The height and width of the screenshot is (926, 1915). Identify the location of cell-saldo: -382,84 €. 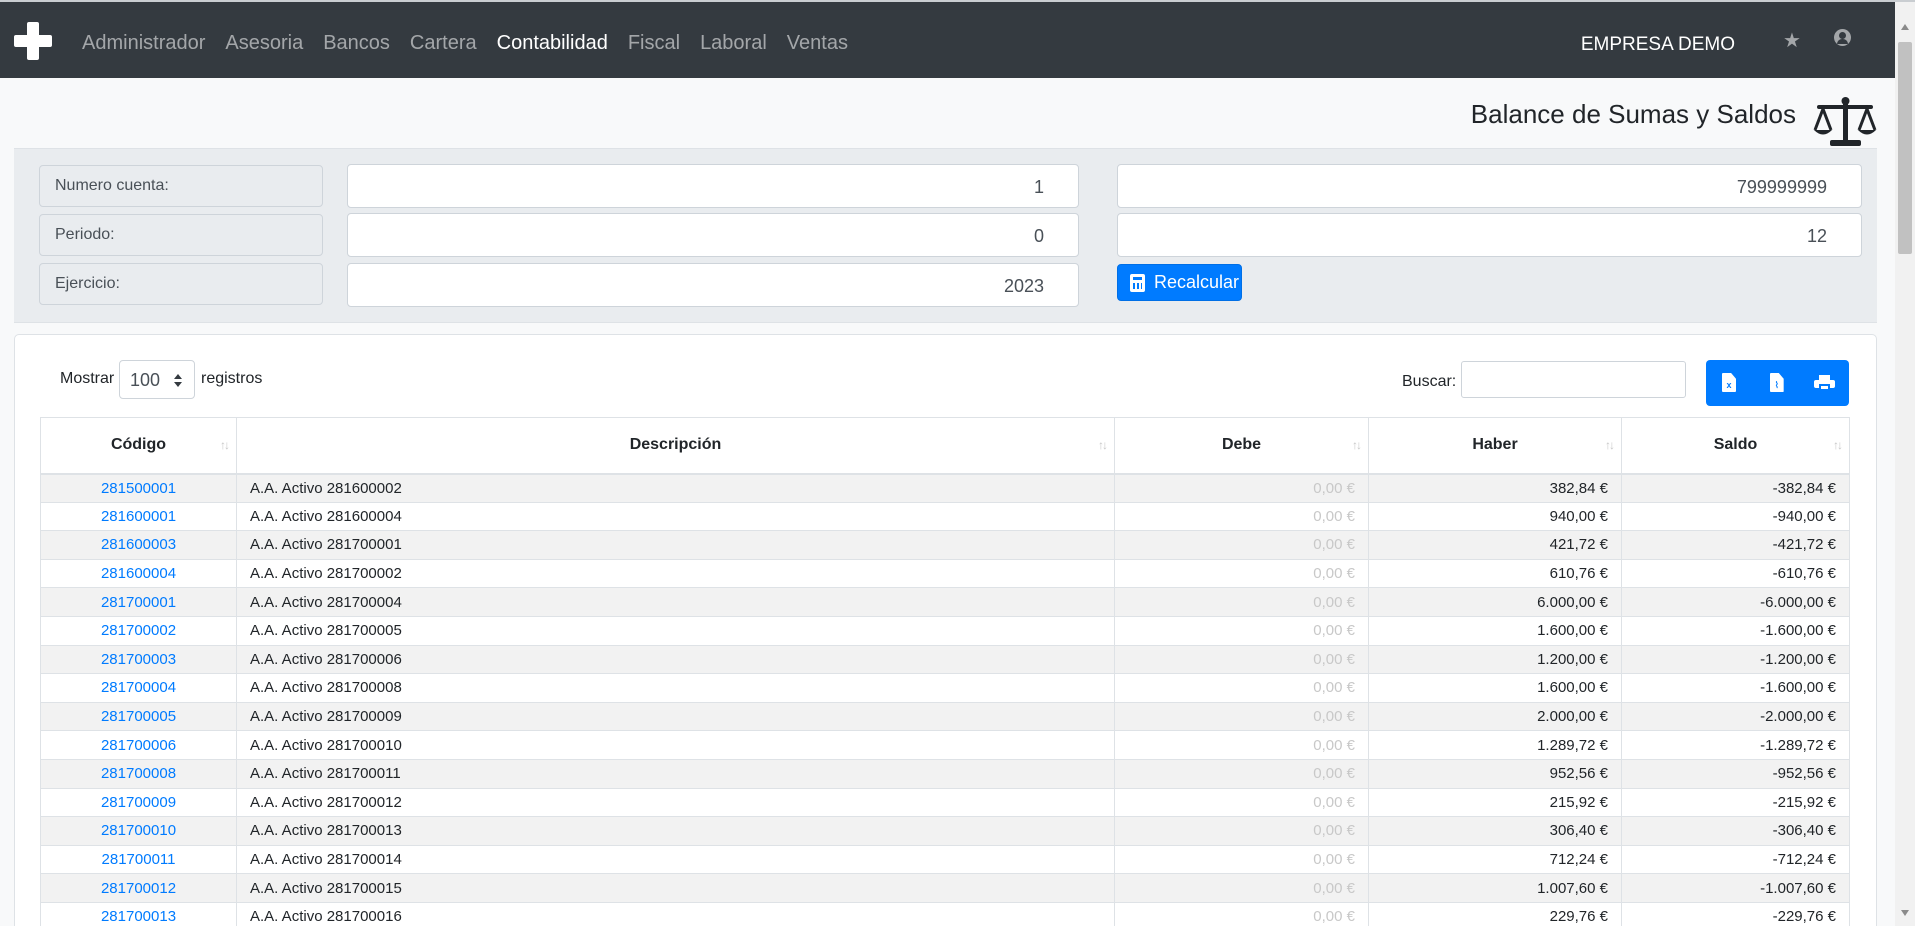
(1735, 488).